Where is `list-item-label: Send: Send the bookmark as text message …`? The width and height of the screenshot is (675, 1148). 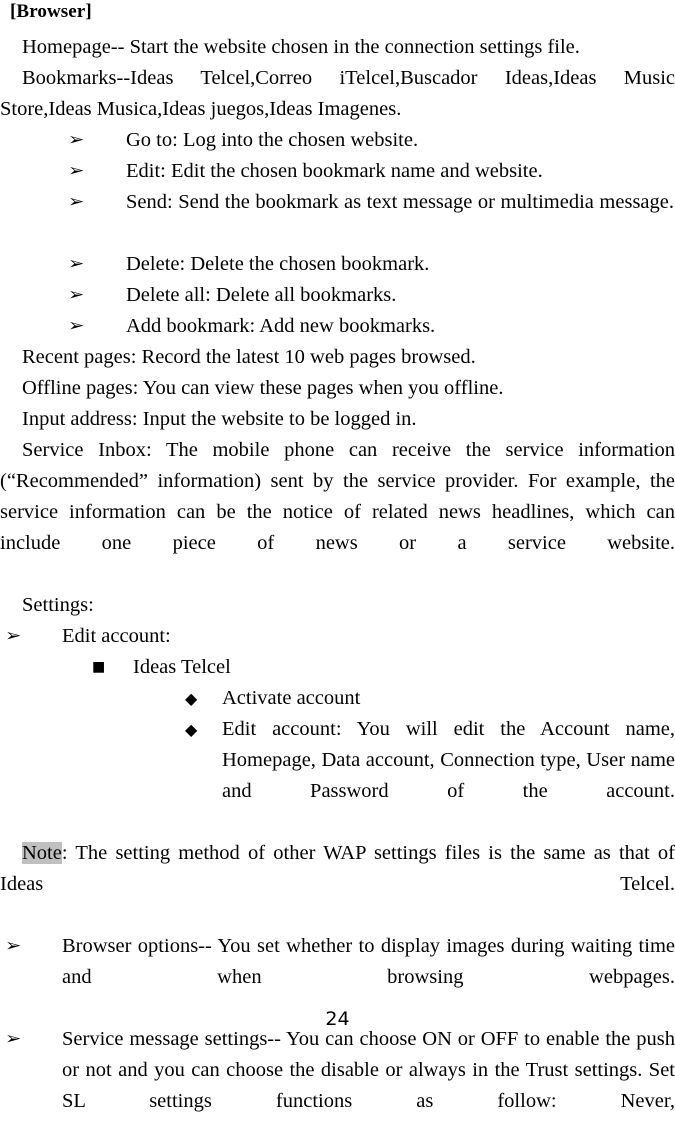
list-item-label: Send: Send the bookmark as text message … is located at coordinates (400, 202).